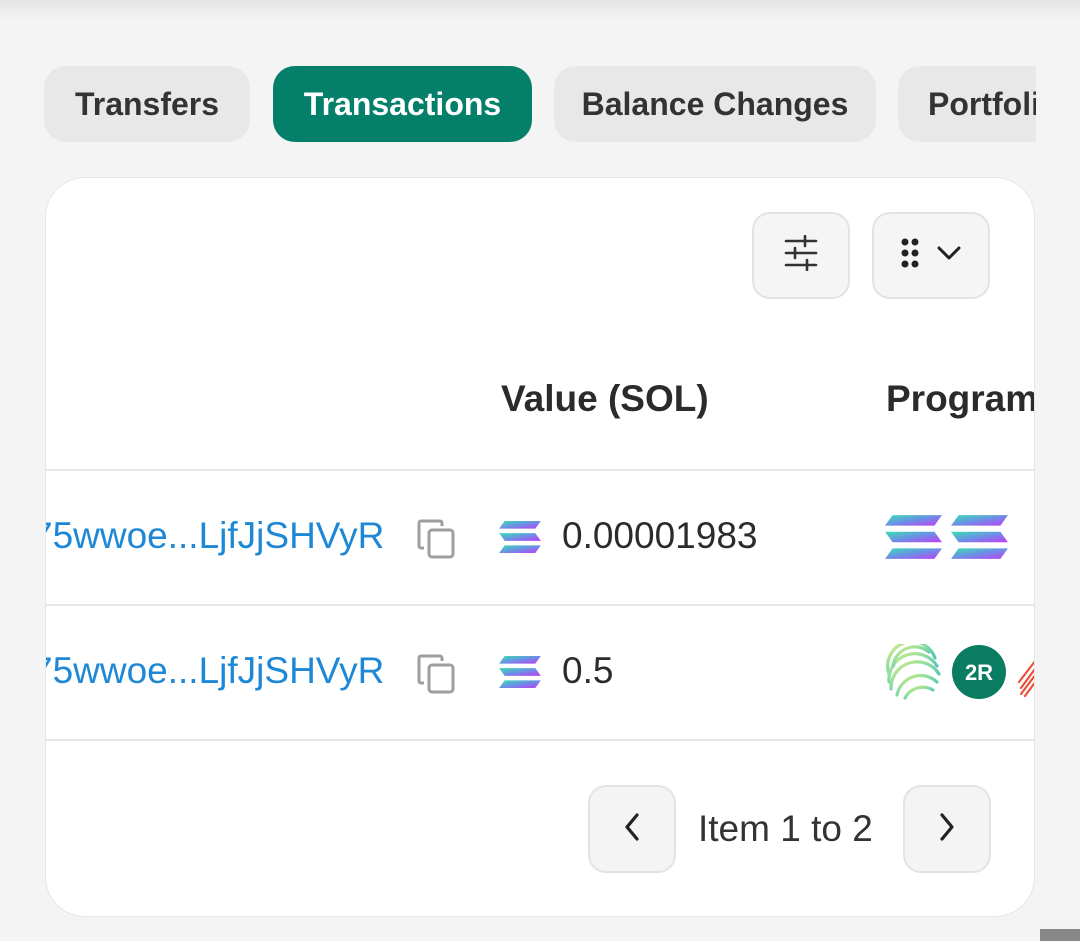 This screenshot has width=1080, height=941. What do you see at coordinates (960, 398) in the screenshot?
I see `column-header-programs: Programs` at bounding box center [960, 398].